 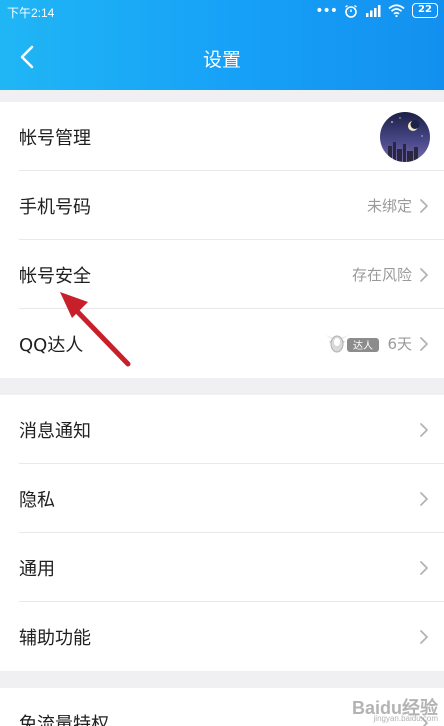 I want to click on row-label: 隐私, so click(x=37, y=500).